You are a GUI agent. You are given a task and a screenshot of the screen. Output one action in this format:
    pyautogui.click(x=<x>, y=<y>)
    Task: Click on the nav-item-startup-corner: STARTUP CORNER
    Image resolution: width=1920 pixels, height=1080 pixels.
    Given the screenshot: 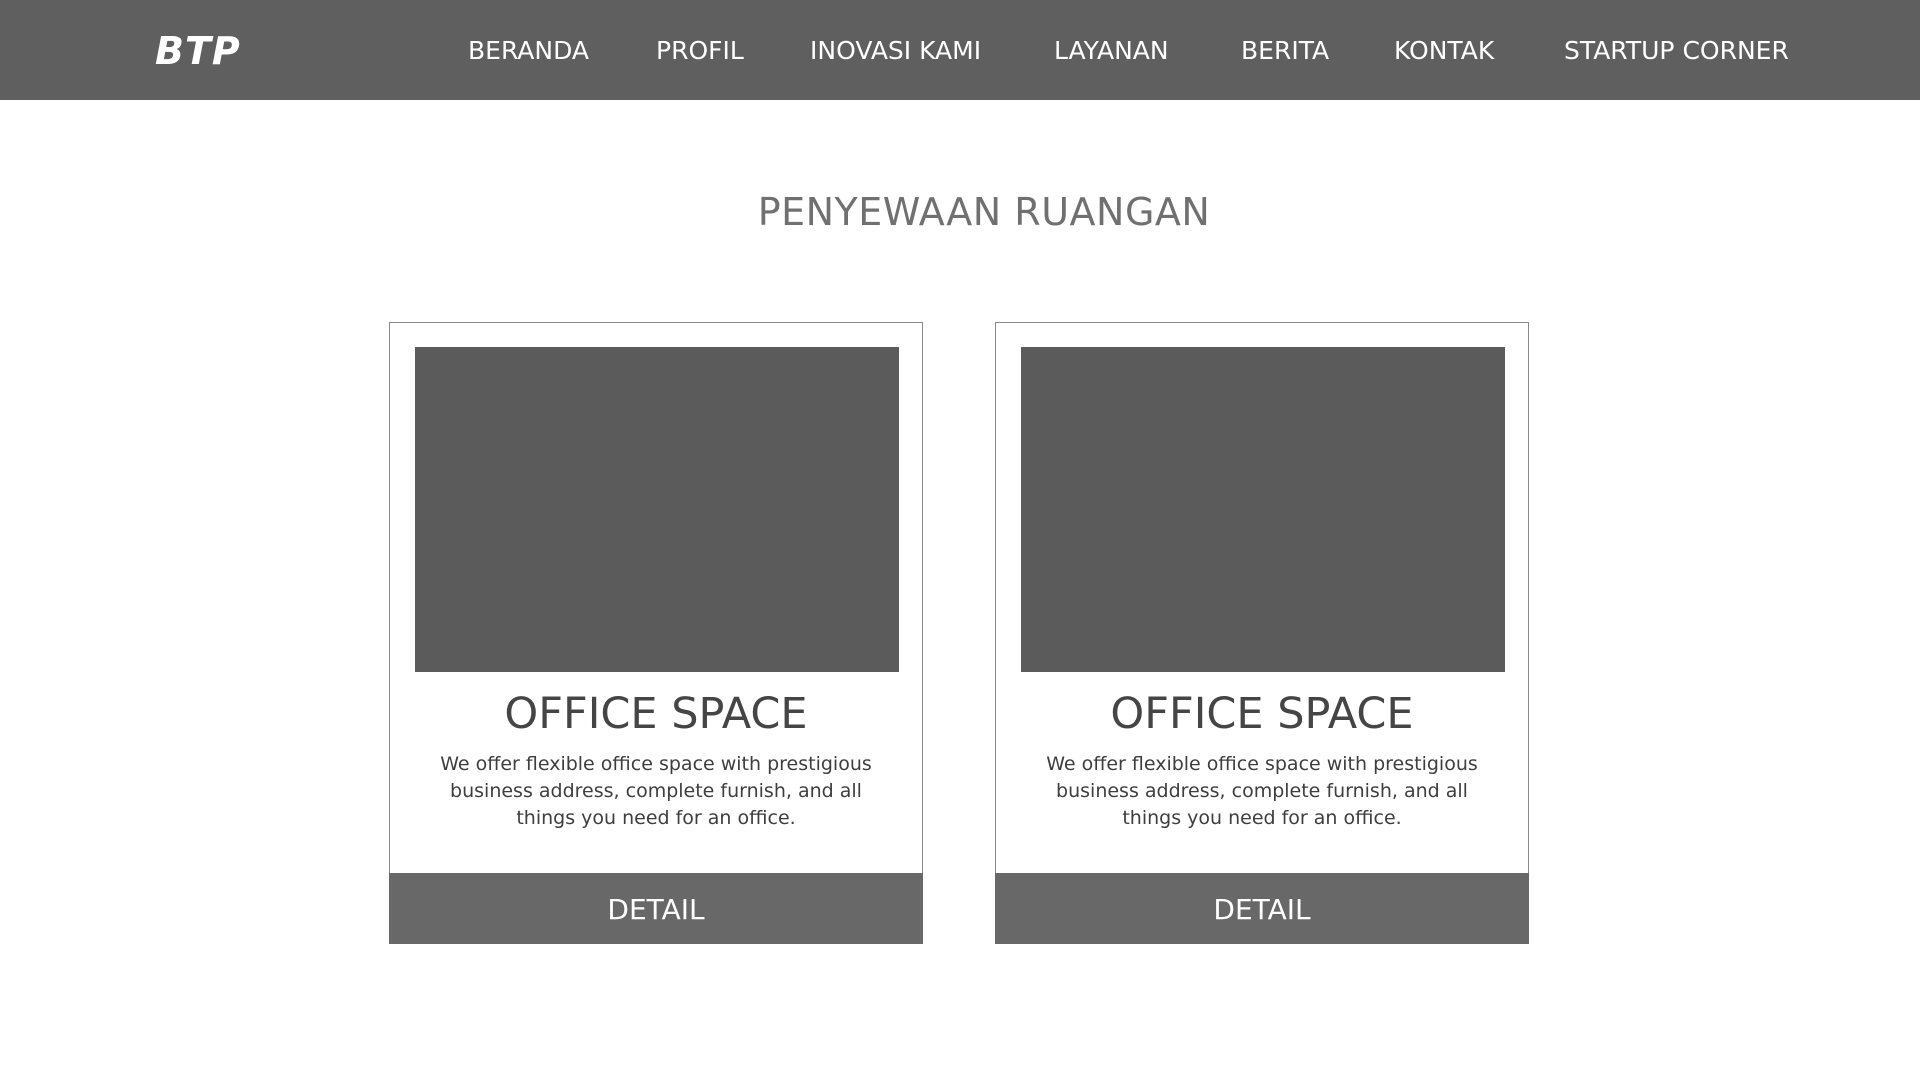 What is the action you would take?
    pyautogui.click(x=1676, y=50)
    